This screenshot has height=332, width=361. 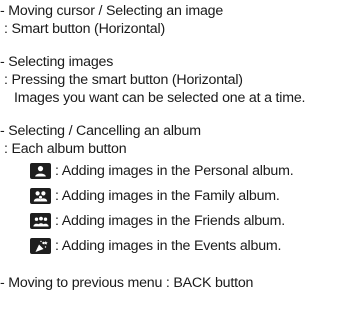 What do you see at coordinates (40, 171) in the screenshot?
I see `personal-album-icon` at bounding box center [40, 171].